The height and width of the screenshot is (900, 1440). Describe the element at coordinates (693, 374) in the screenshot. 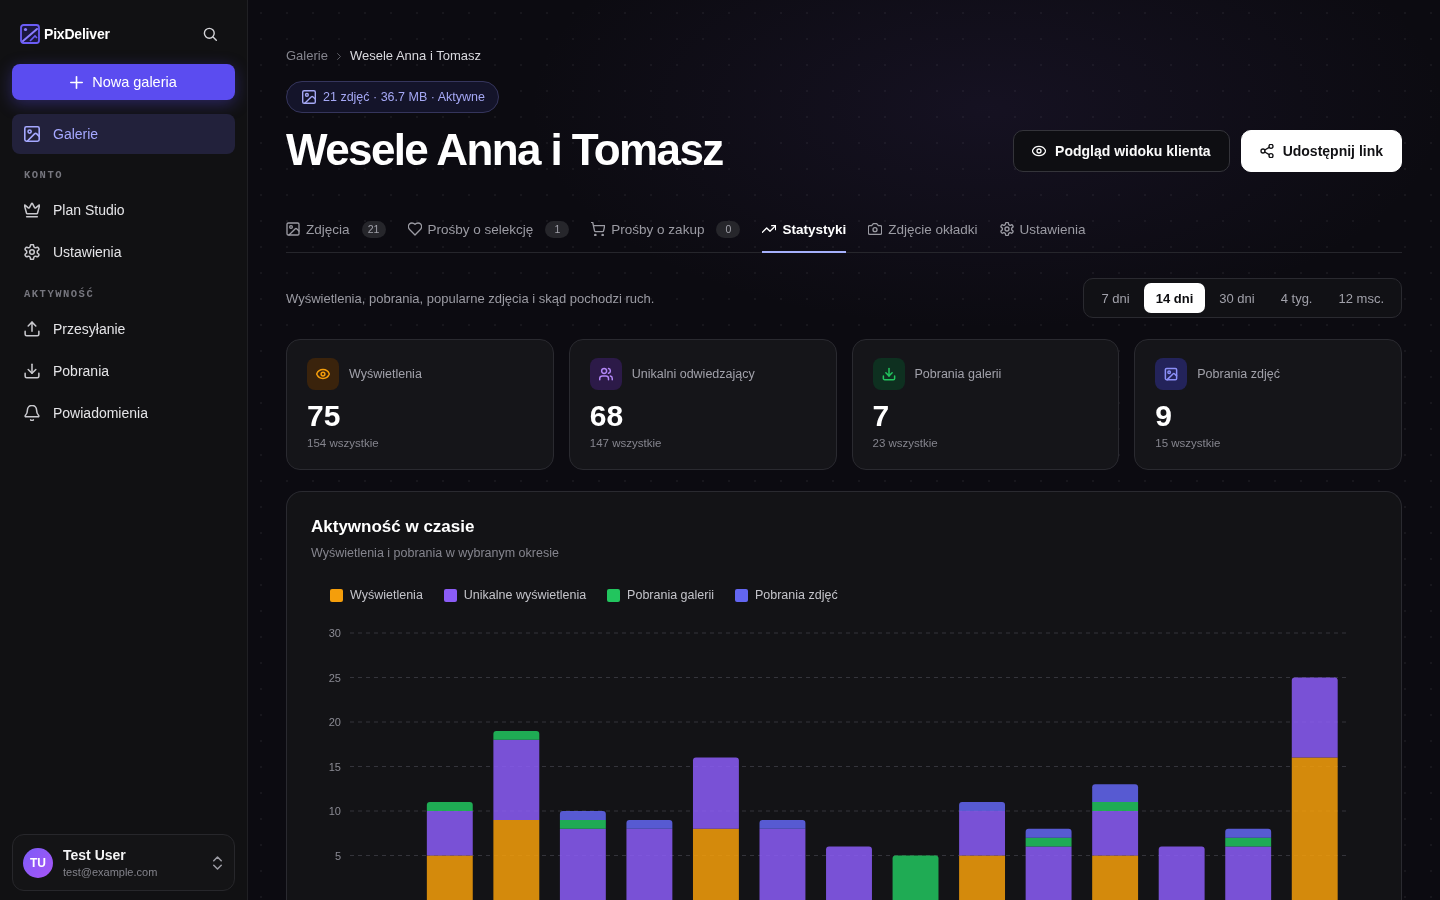

I see `stat-label: Unikalni odwiedzający` at that location.